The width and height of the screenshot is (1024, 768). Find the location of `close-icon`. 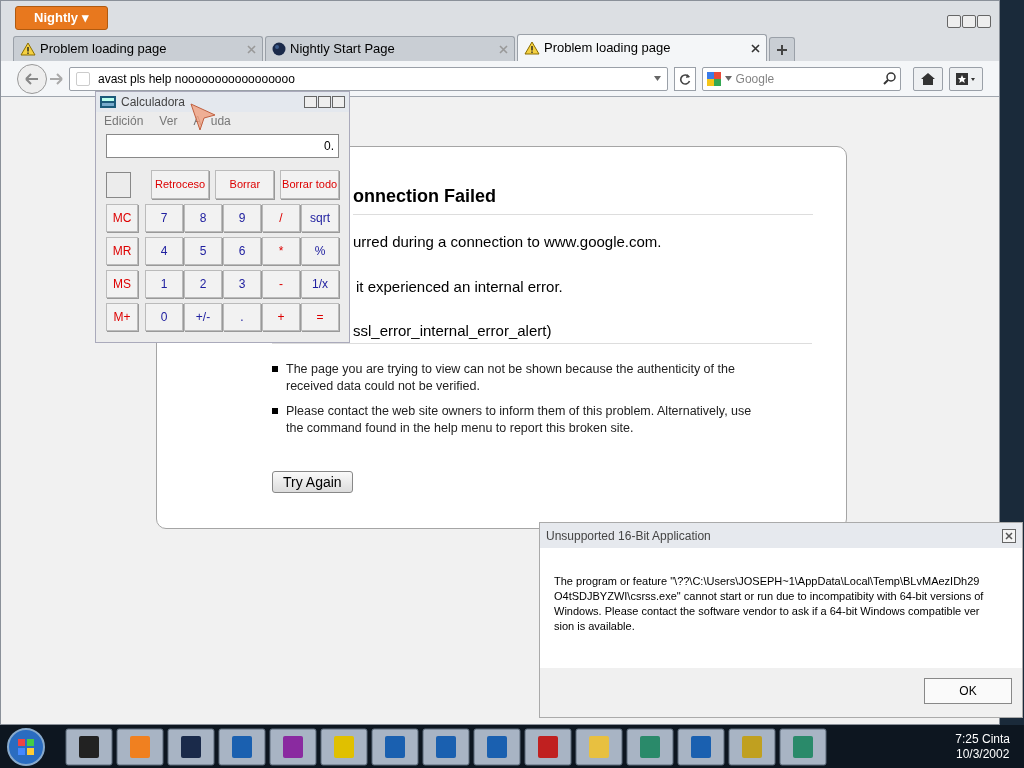

close-icon is located at coordinates (755, 48).